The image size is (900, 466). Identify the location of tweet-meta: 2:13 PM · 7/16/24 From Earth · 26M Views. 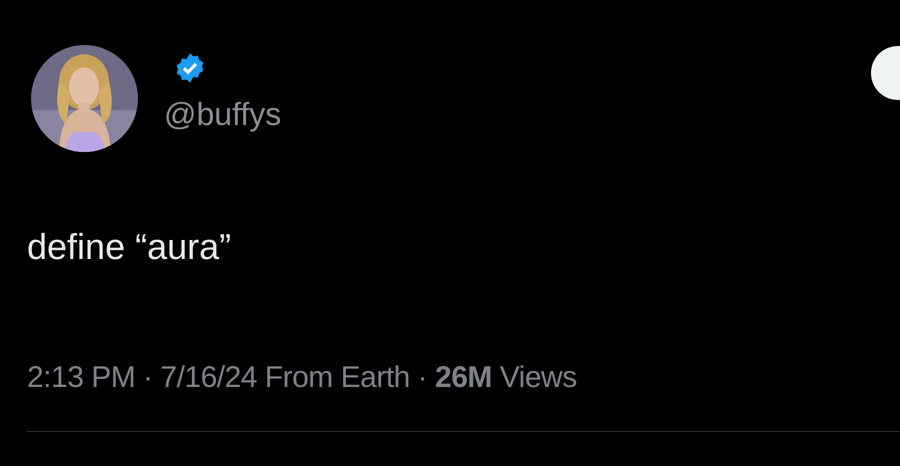
(302, 378).